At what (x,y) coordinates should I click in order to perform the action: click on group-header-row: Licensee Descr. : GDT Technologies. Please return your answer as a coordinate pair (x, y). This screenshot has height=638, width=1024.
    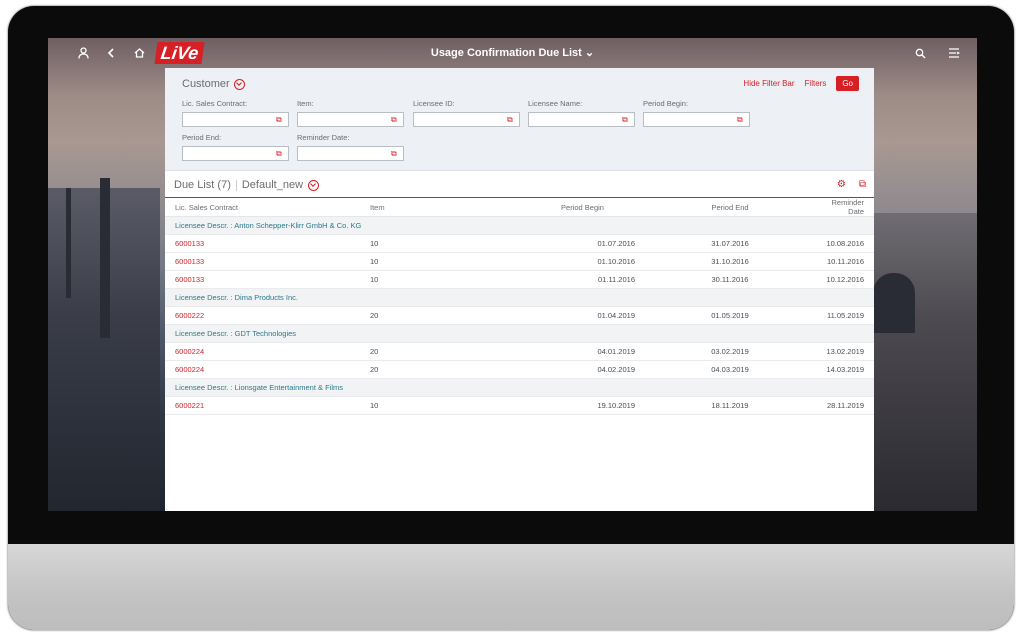
    Looking at the image, I should click on (519, 333).